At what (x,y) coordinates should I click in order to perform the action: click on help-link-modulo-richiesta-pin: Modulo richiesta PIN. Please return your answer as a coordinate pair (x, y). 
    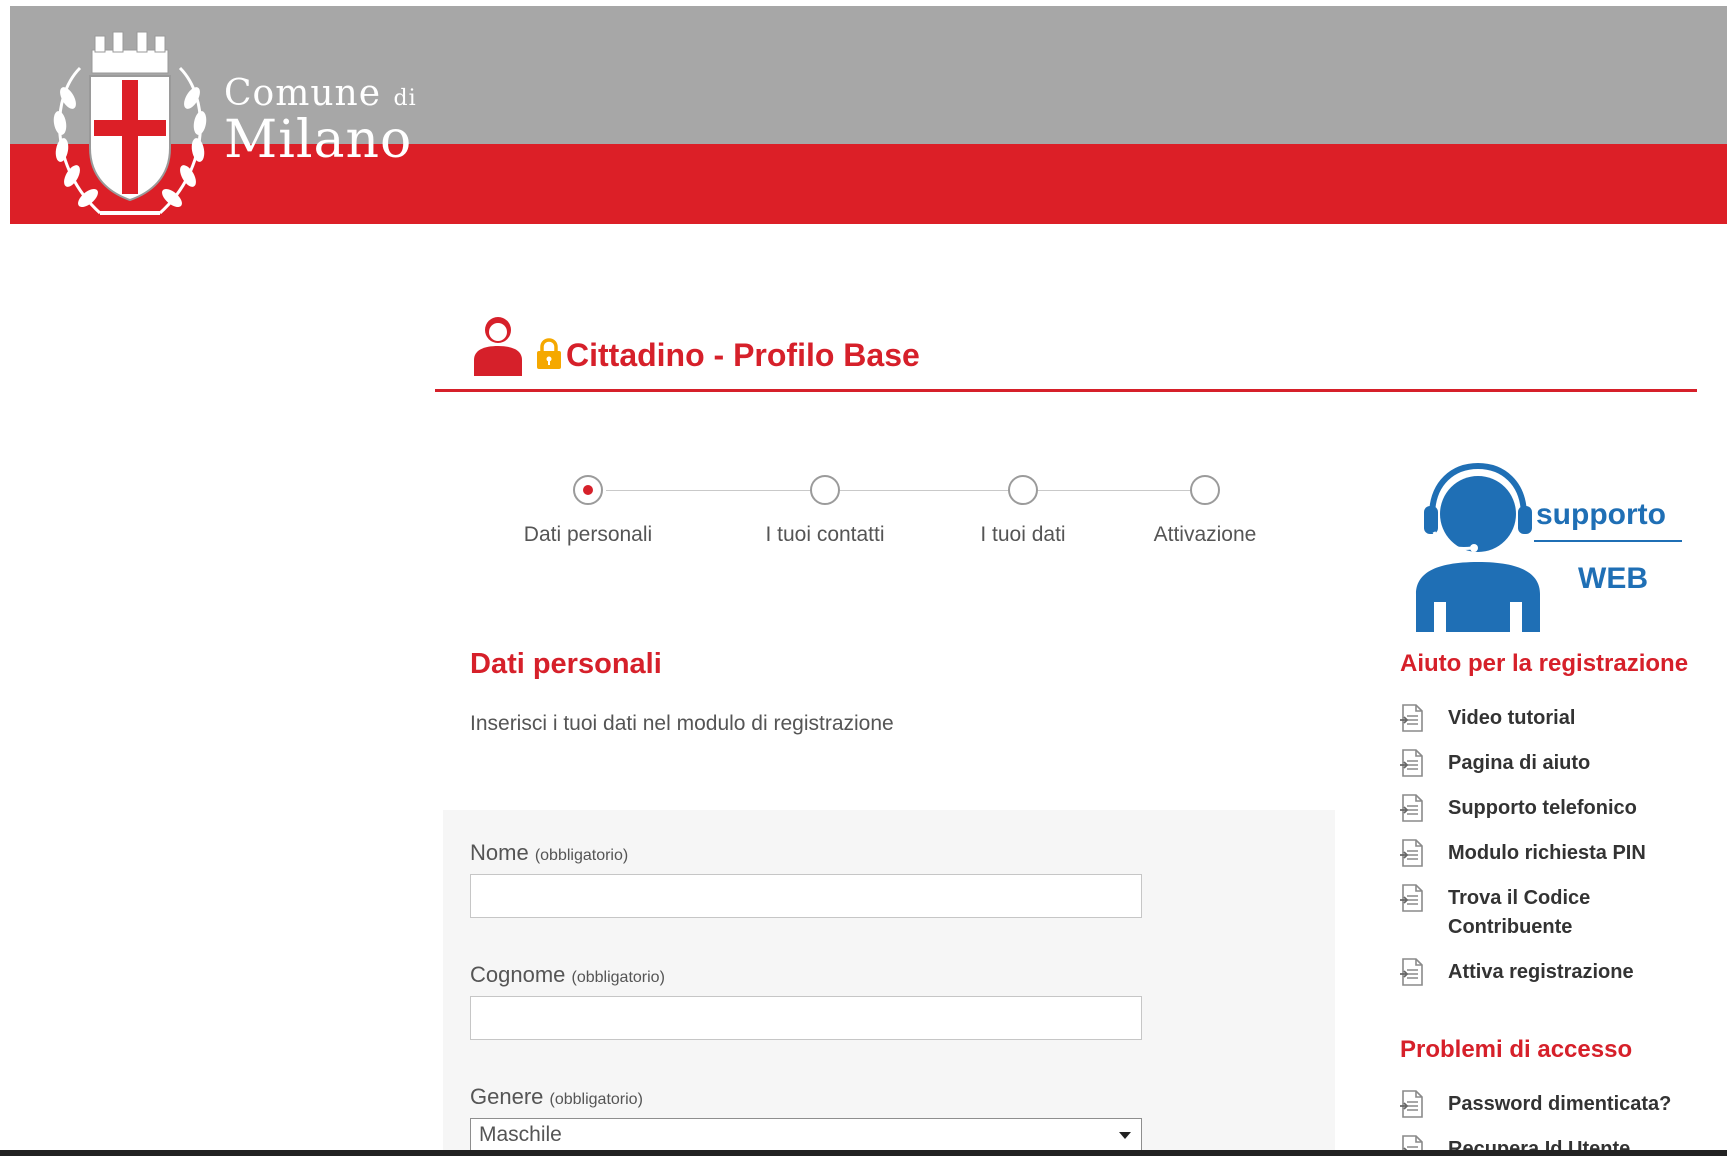
    Looking at the image, I should click on (1539, 853).